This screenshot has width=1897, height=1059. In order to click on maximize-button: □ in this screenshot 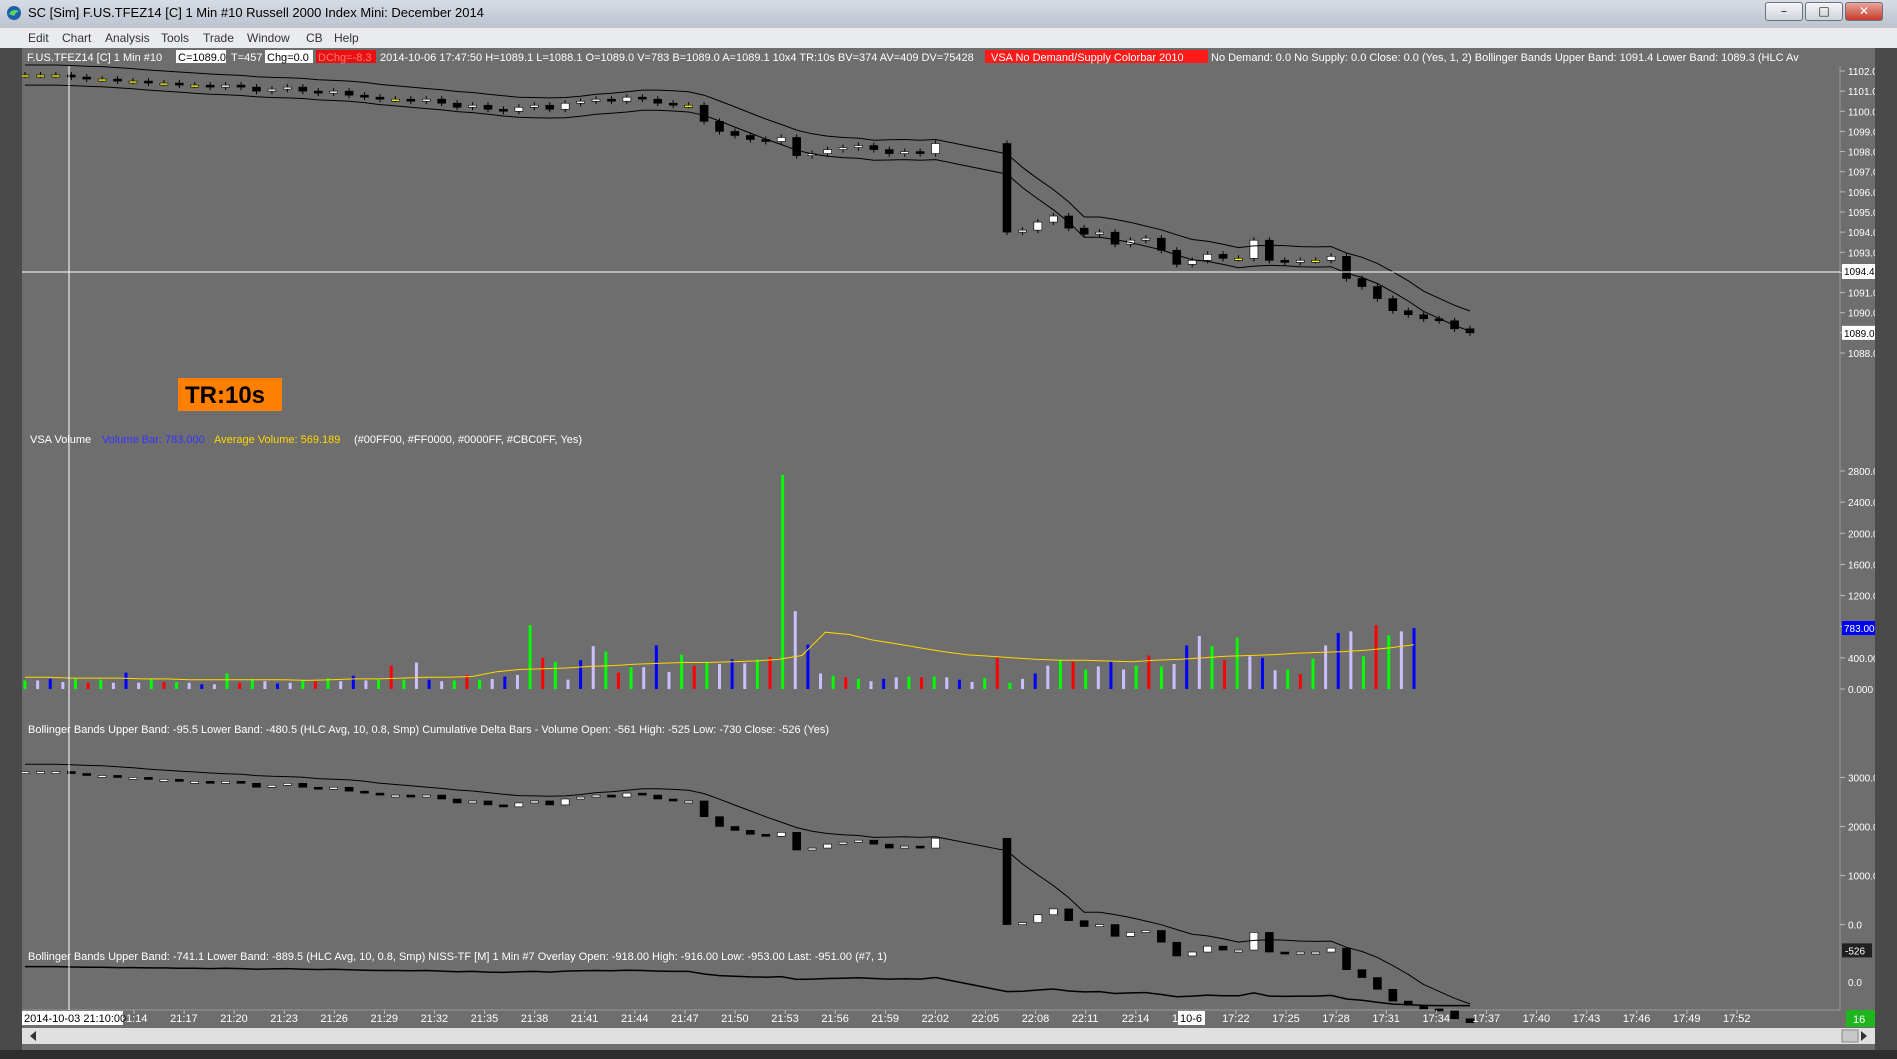, I will do `click(1824, 11)`.